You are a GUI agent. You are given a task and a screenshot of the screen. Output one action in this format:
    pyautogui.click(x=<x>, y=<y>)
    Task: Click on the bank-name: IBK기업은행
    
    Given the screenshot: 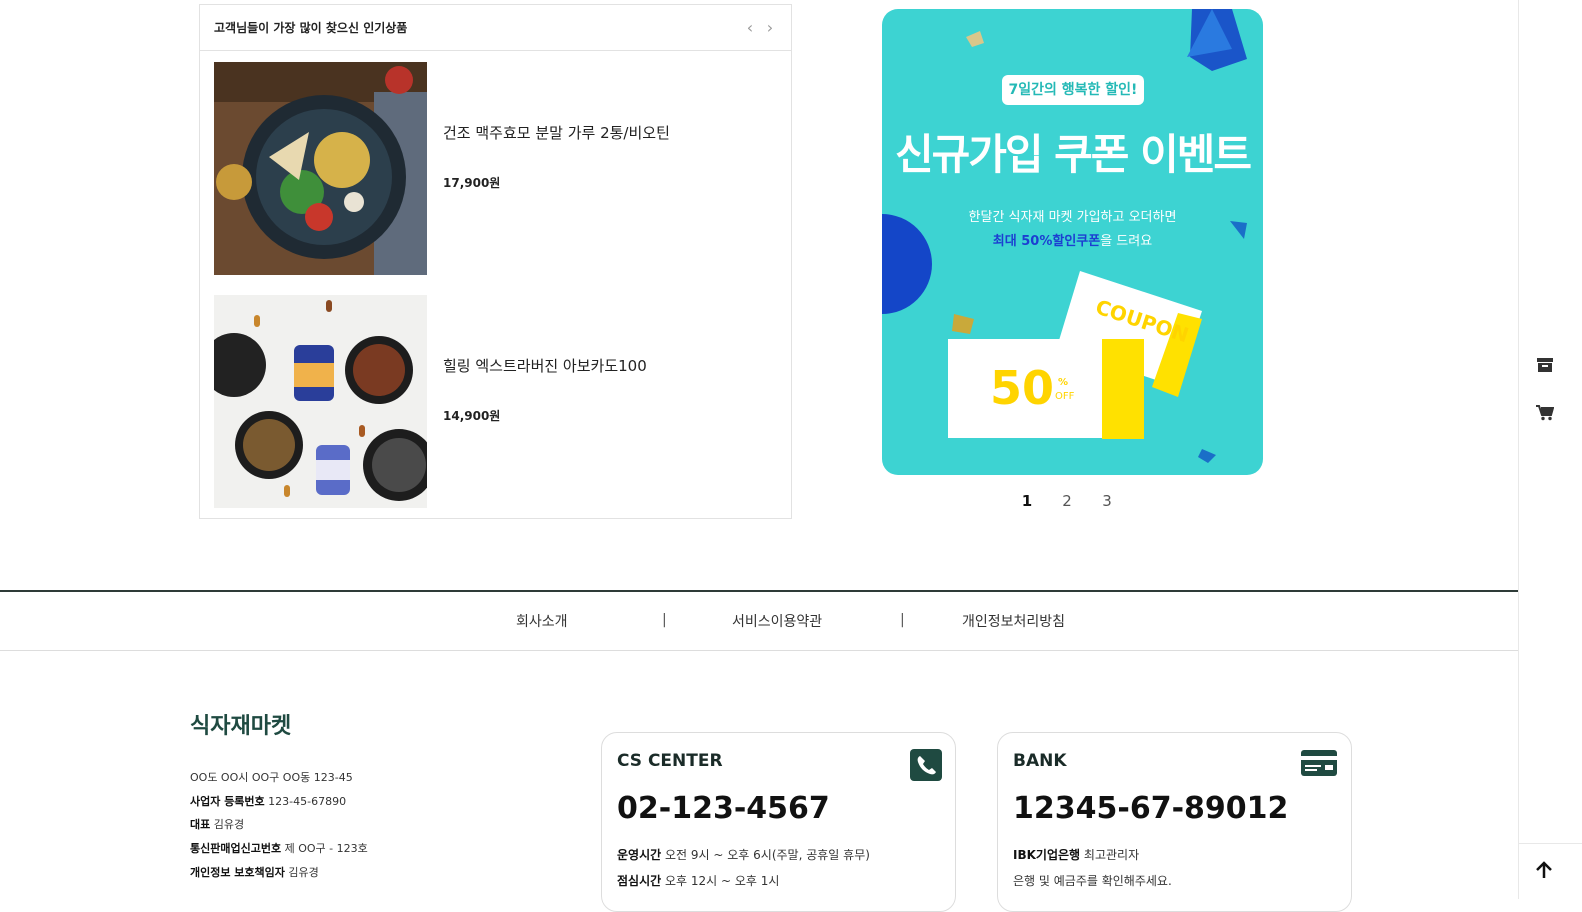 What is the action you would take?
    pyautogui.click(x=1047, y=855)
    